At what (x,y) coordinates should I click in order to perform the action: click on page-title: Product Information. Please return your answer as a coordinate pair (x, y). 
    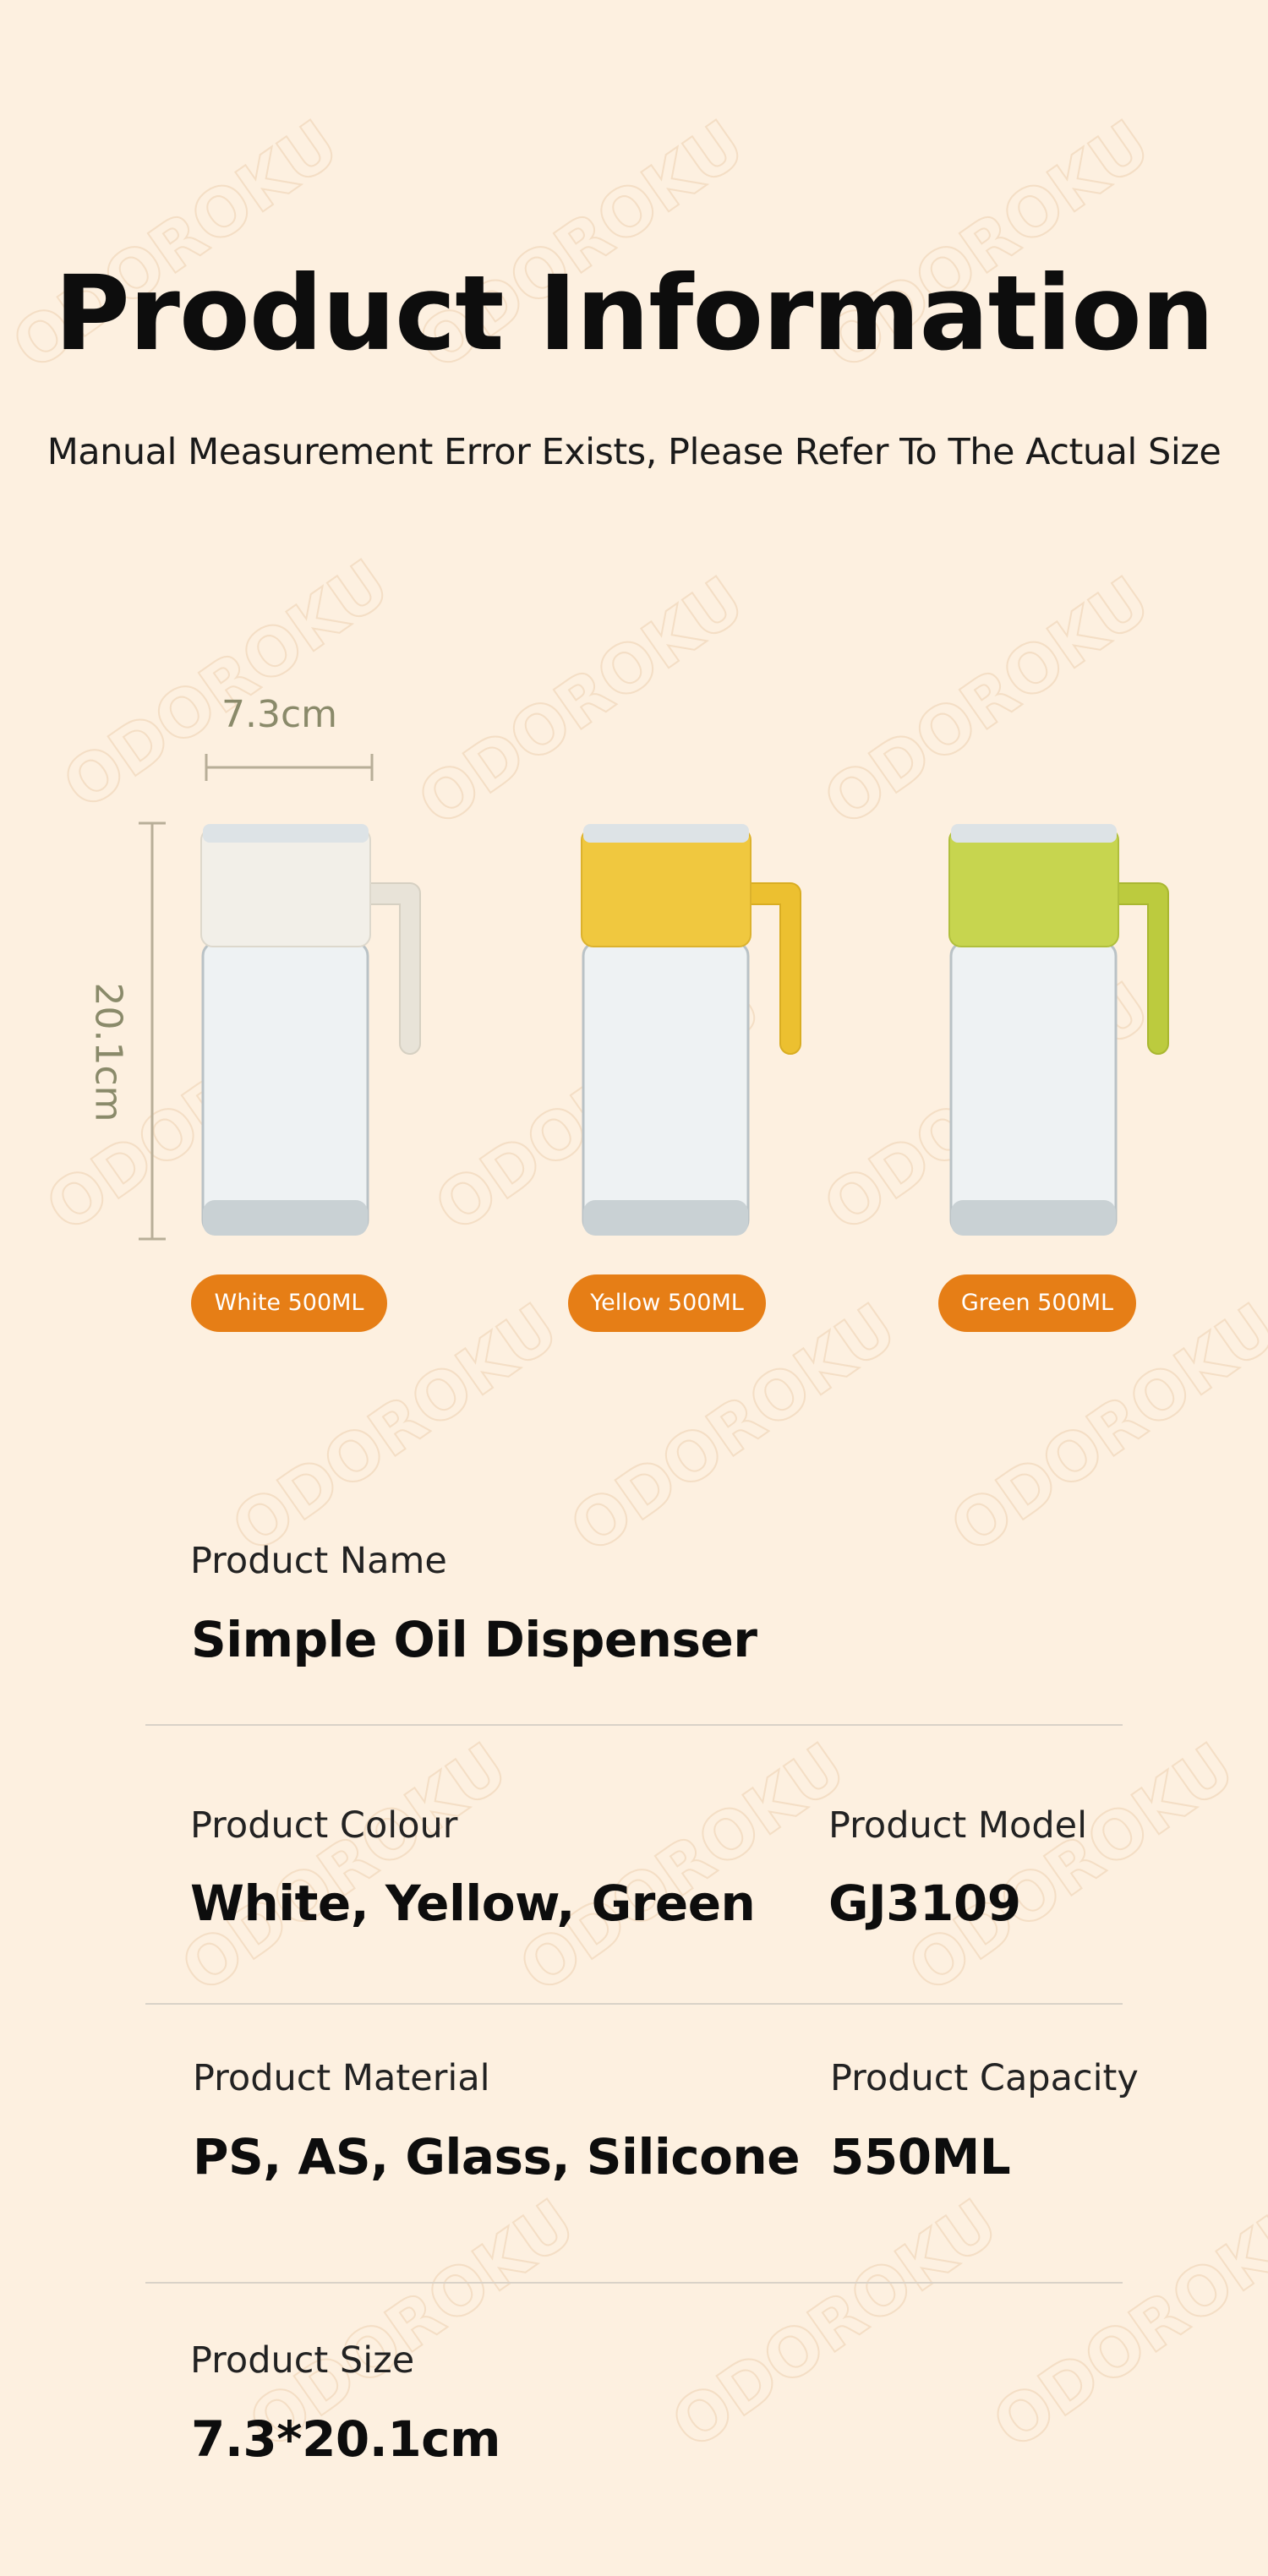
    Looking at the image, I should click on (634, 314).